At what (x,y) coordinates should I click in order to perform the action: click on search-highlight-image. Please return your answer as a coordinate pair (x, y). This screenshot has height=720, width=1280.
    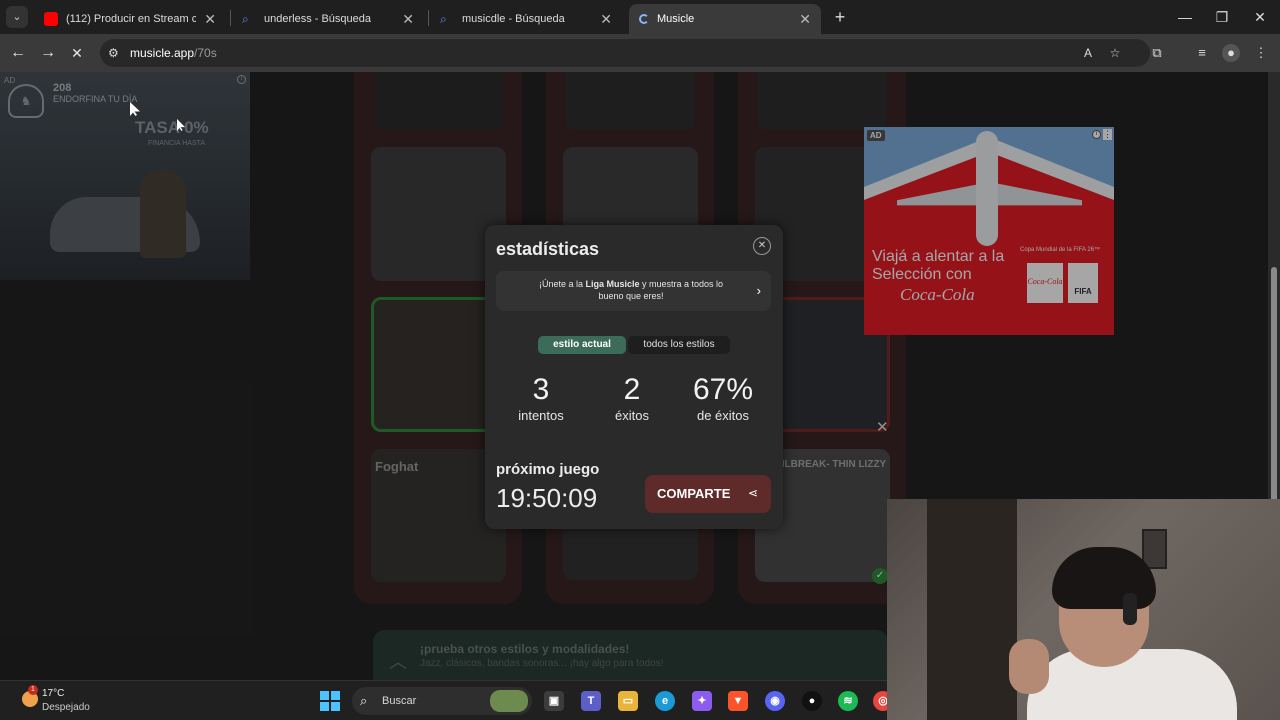
    Looking at the image, I should click on (509, 701).